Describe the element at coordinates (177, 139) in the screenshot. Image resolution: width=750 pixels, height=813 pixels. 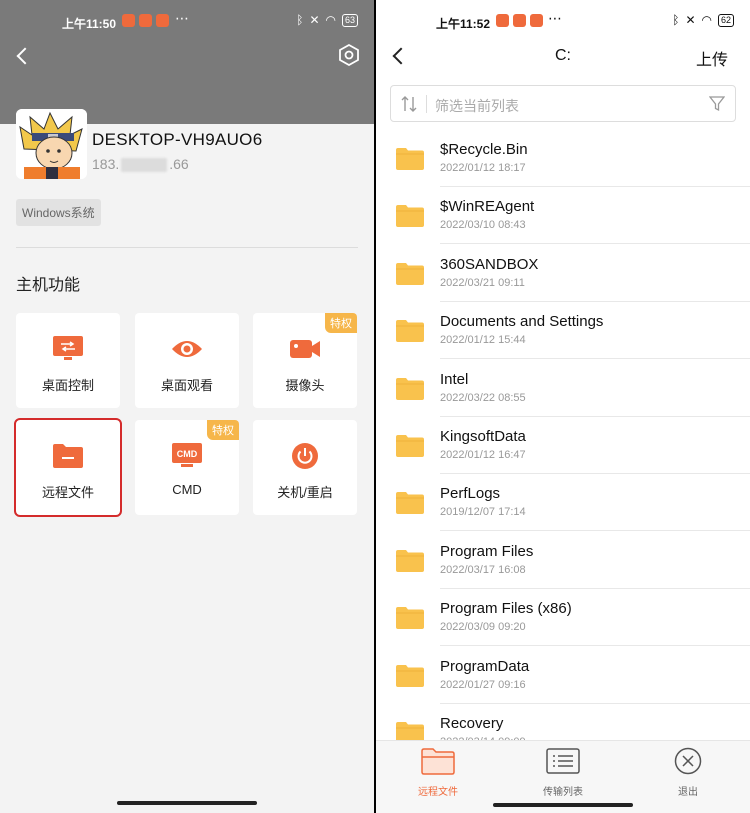
I see `host-name: DESKTOP-VH9AUO6` at that location.